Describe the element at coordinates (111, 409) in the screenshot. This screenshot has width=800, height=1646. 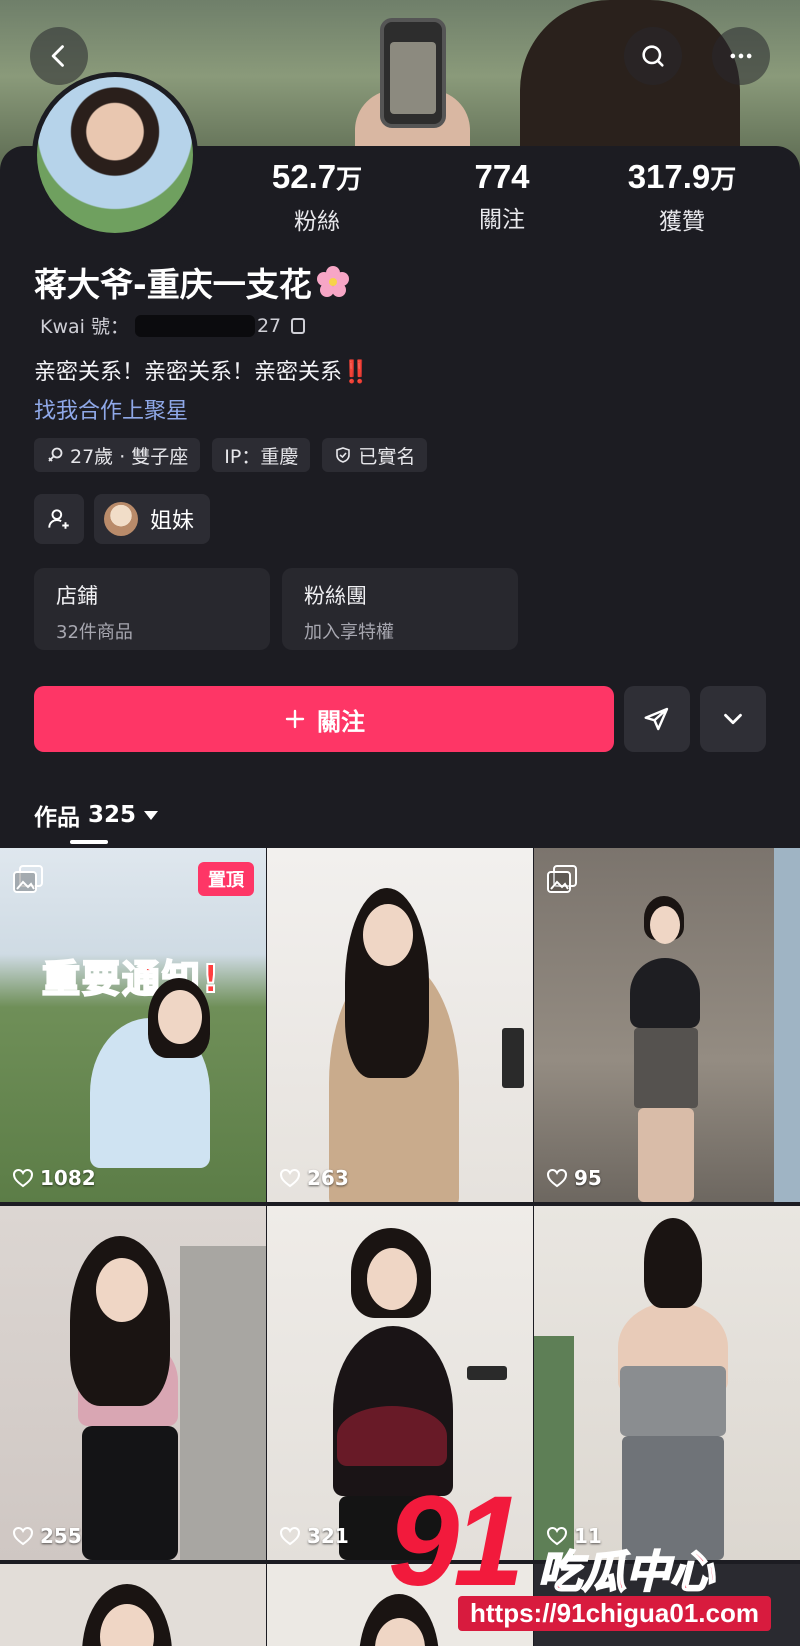
I see `cooperation-link: 找我合作上聚星` at that location.